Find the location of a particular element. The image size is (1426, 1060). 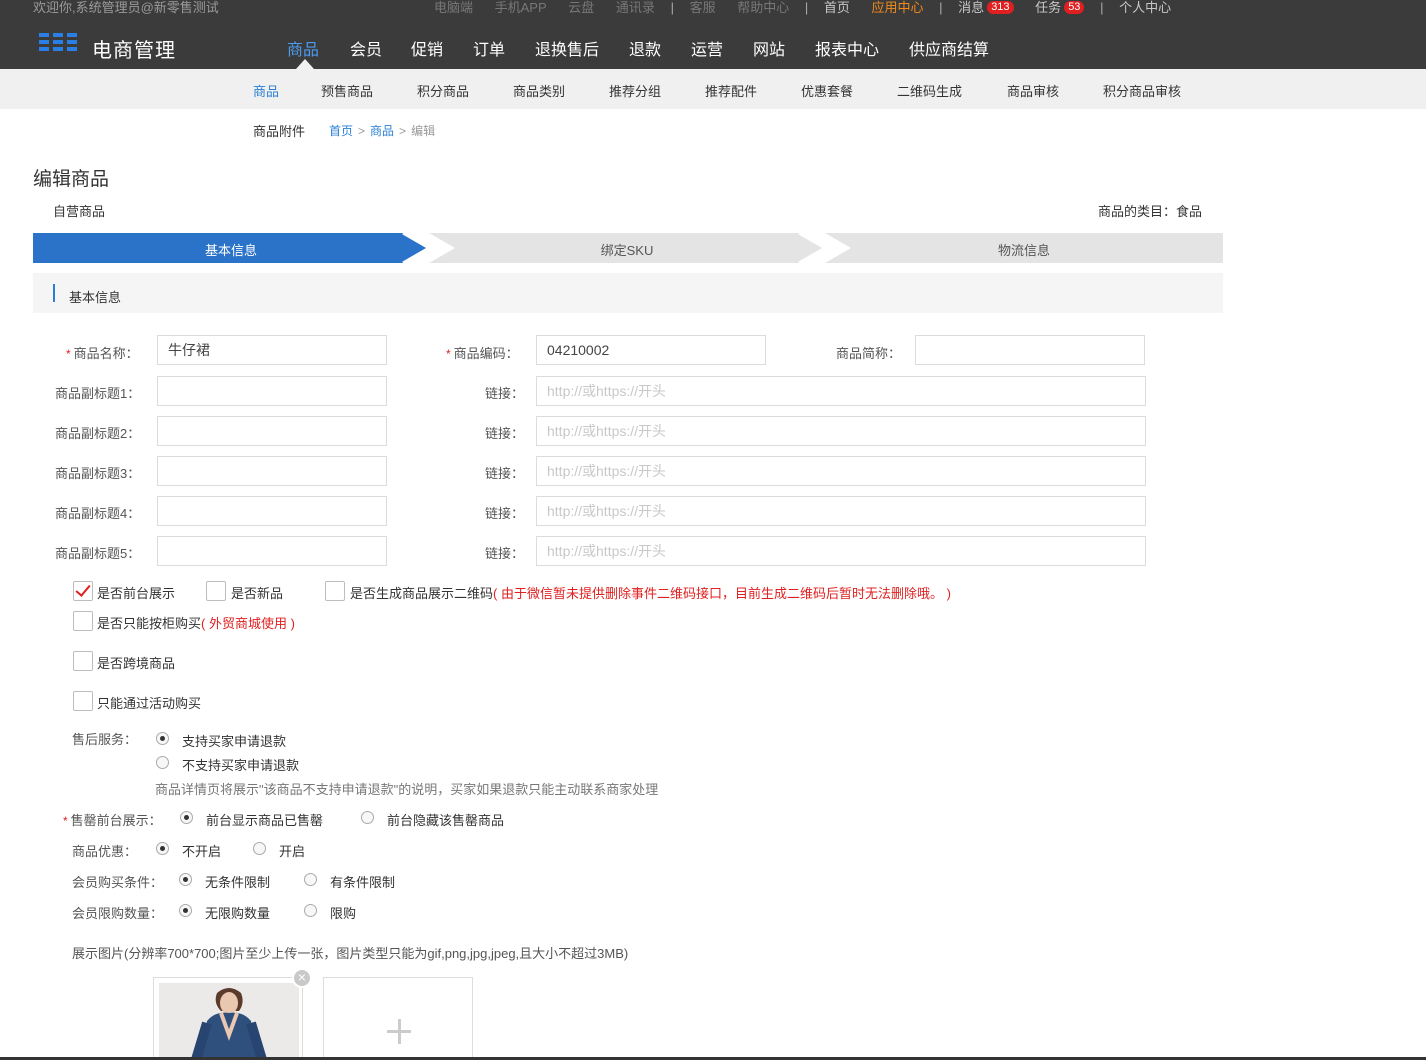

nav-orders: 订单 is located at coordinates (489, 48).